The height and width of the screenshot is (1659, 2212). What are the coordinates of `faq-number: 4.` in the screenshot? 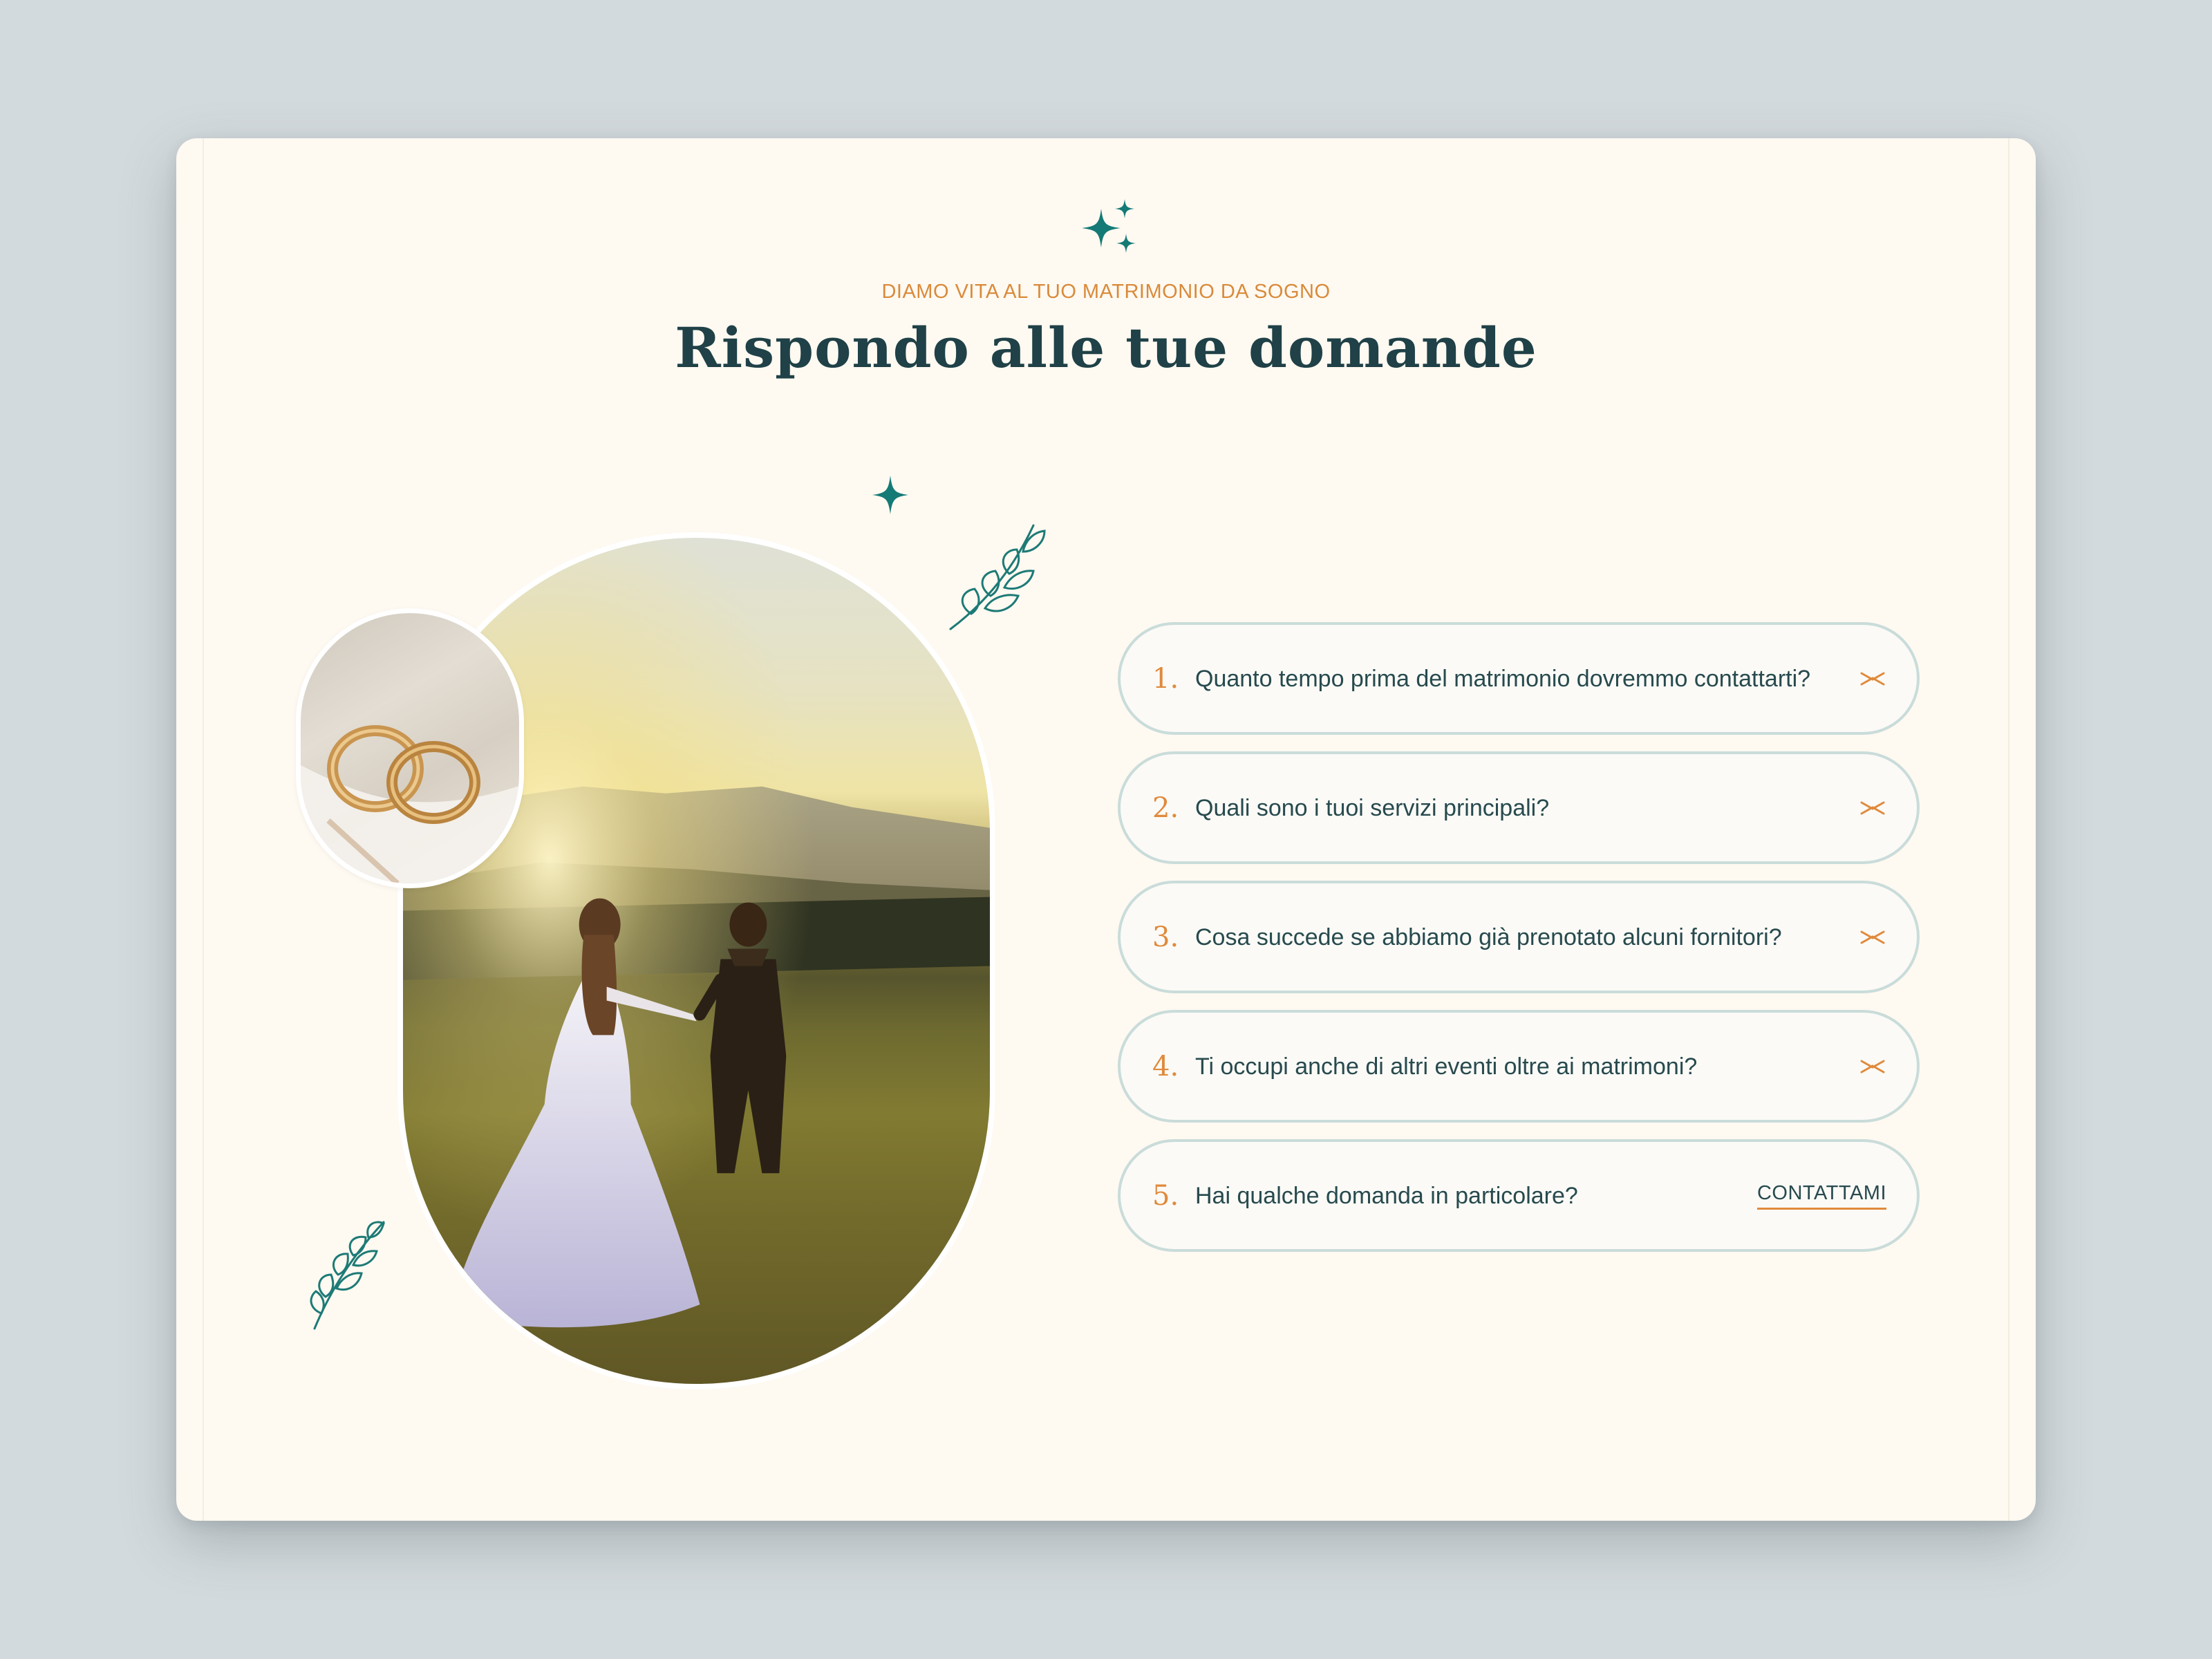 It's located at (1166, 1066).